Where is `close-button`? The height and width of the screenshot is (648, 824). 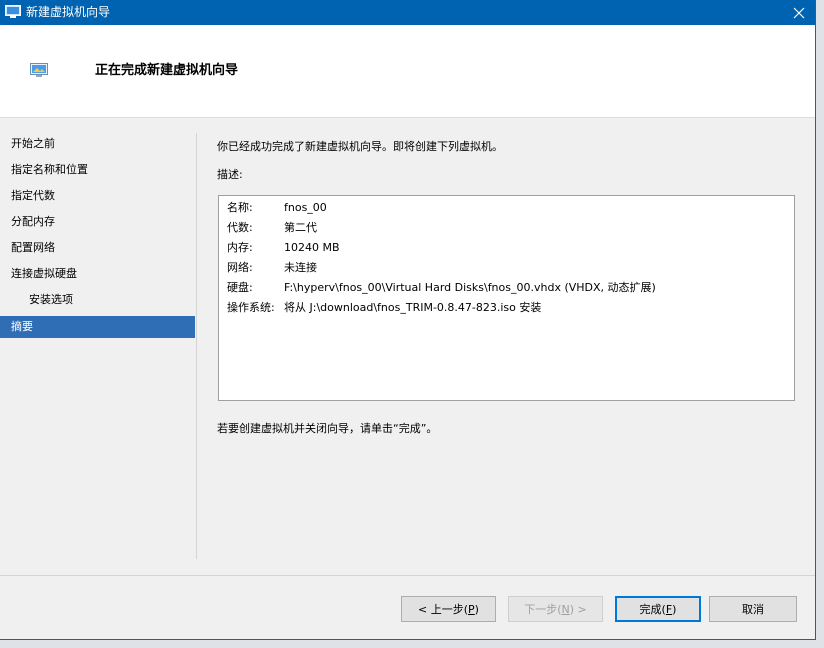 close-button is located at coordinates (798, 12).